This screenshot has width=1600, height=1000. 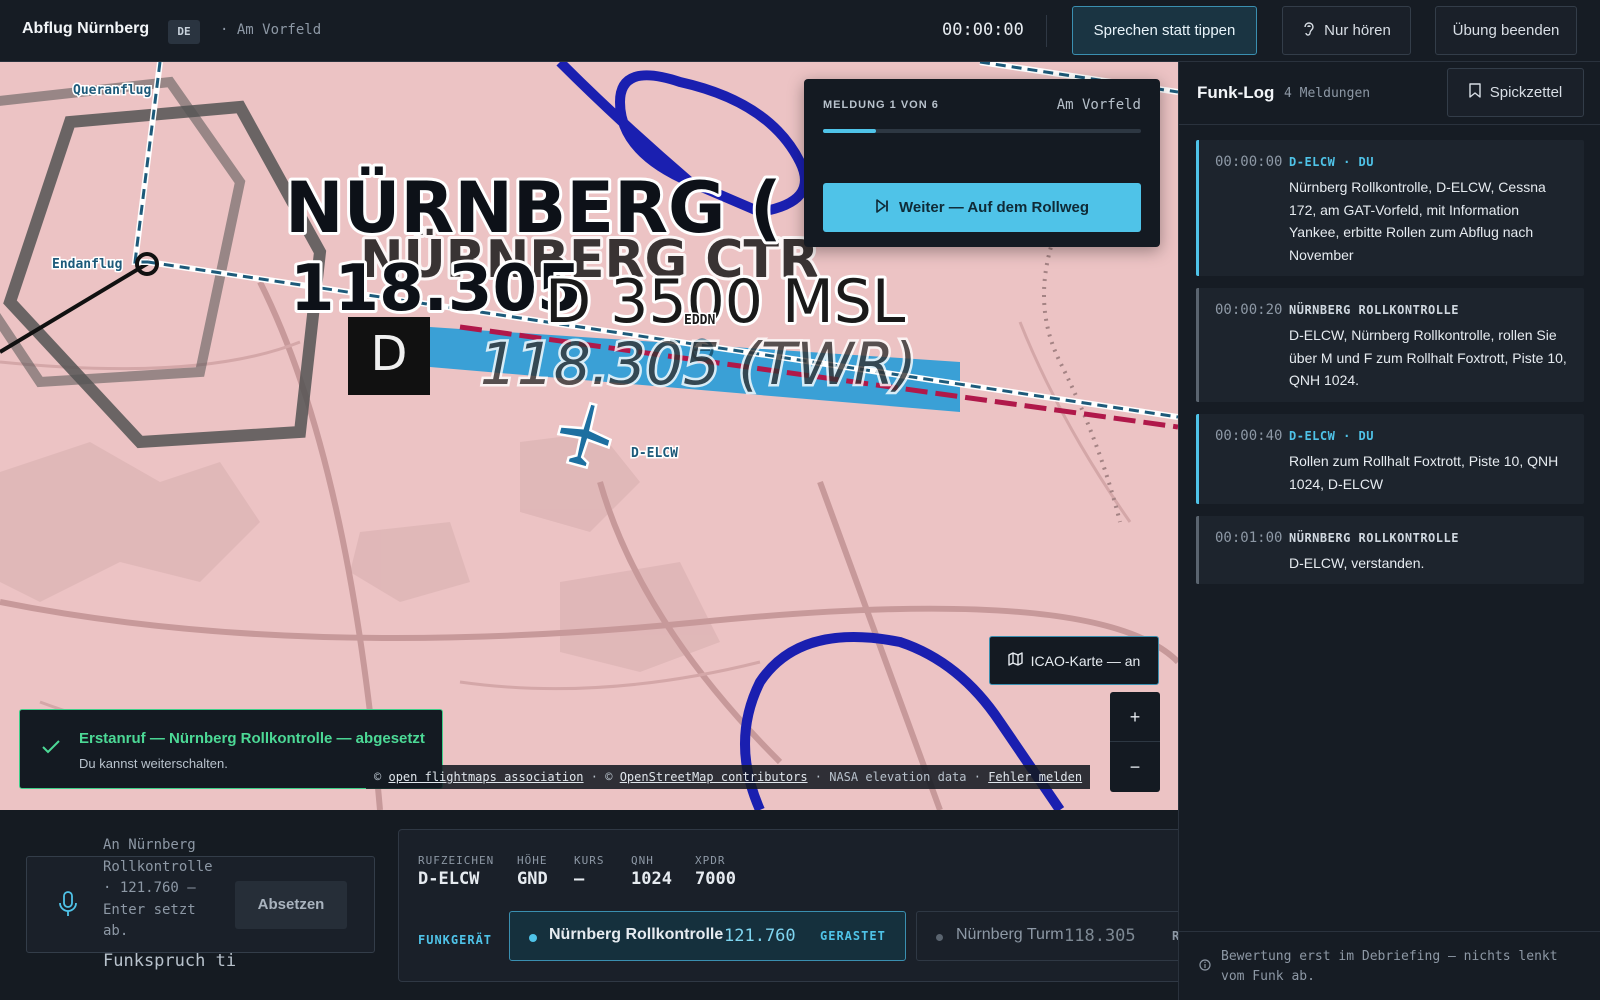 I want to click on ear-icon, so click(x=1309, y=31).